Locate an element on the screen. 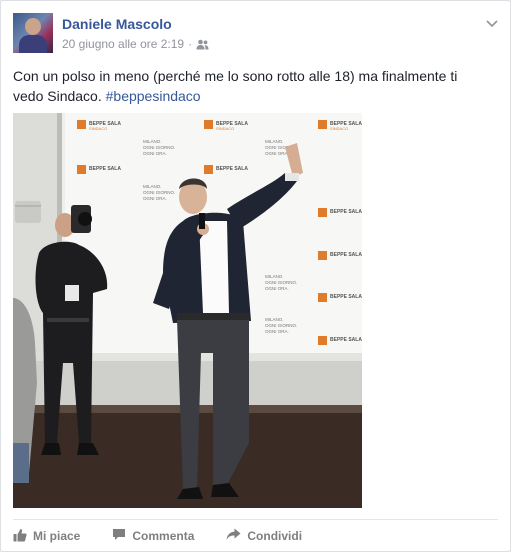 Image resolution: width=511 pixels, height=552 pixels. hashtag-link: #beppesindaco is located at coordinates (153, 96).